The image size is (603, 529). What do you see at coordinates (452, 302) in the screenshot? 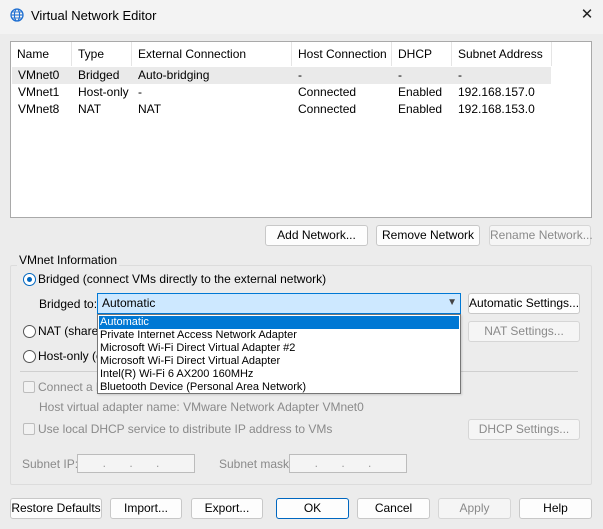
I see `chevron-down-icon: ▼` at bounding box center [452, 302].